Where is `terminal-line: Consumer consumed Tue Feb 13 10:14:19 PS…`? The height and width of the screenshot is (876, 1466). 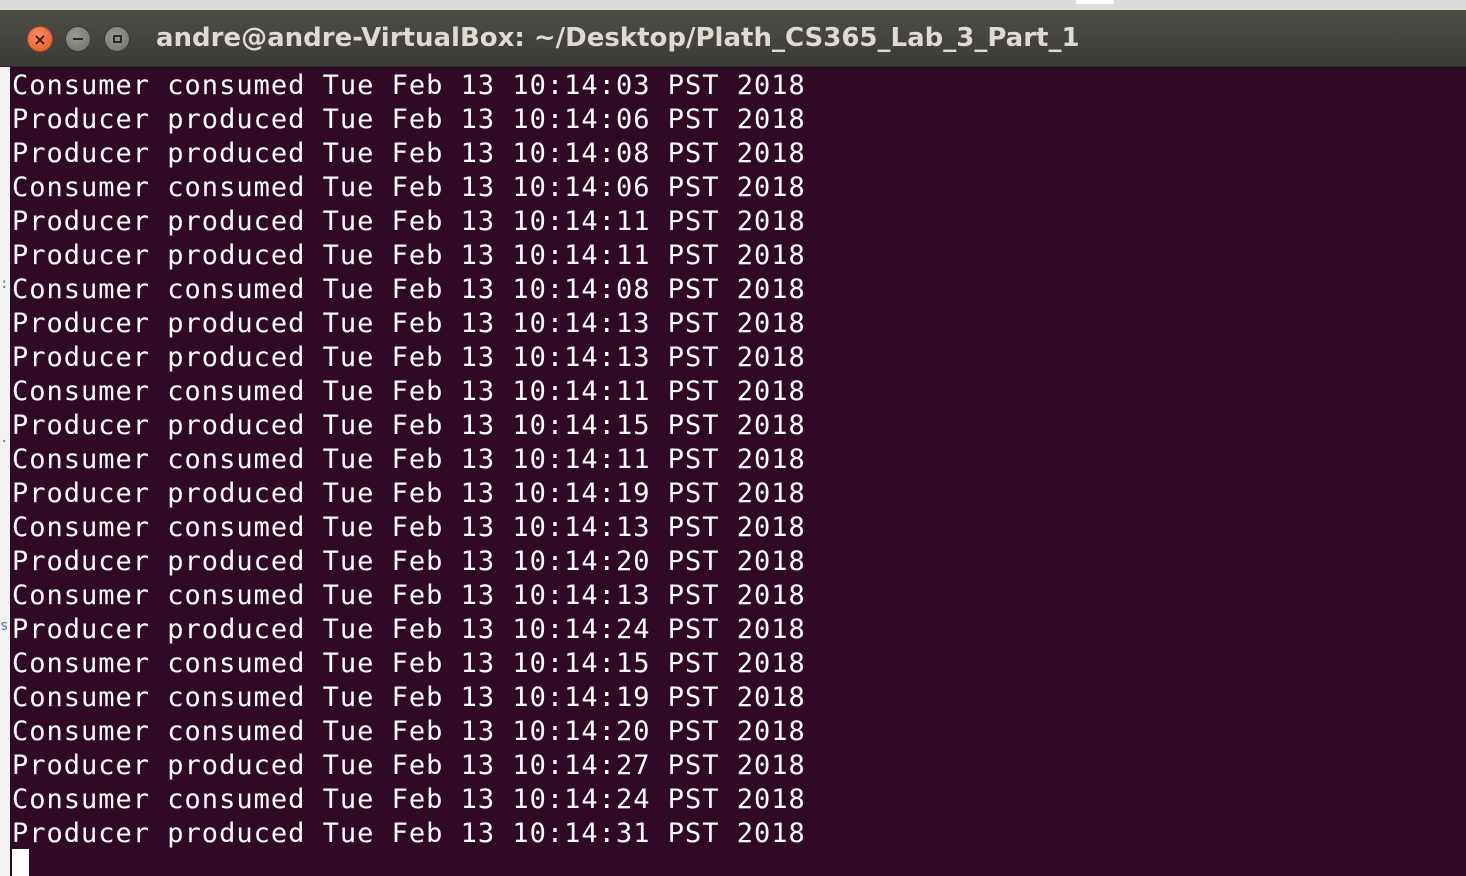
terminal-line: Consumer consumed Tue Feb 13 10:14:19 PS… is located at coordinates (409, 697).